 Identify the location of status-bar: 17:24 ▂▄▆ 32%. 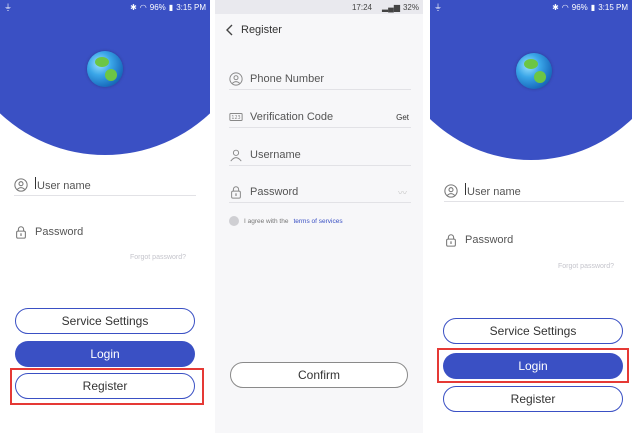
(319, 7).